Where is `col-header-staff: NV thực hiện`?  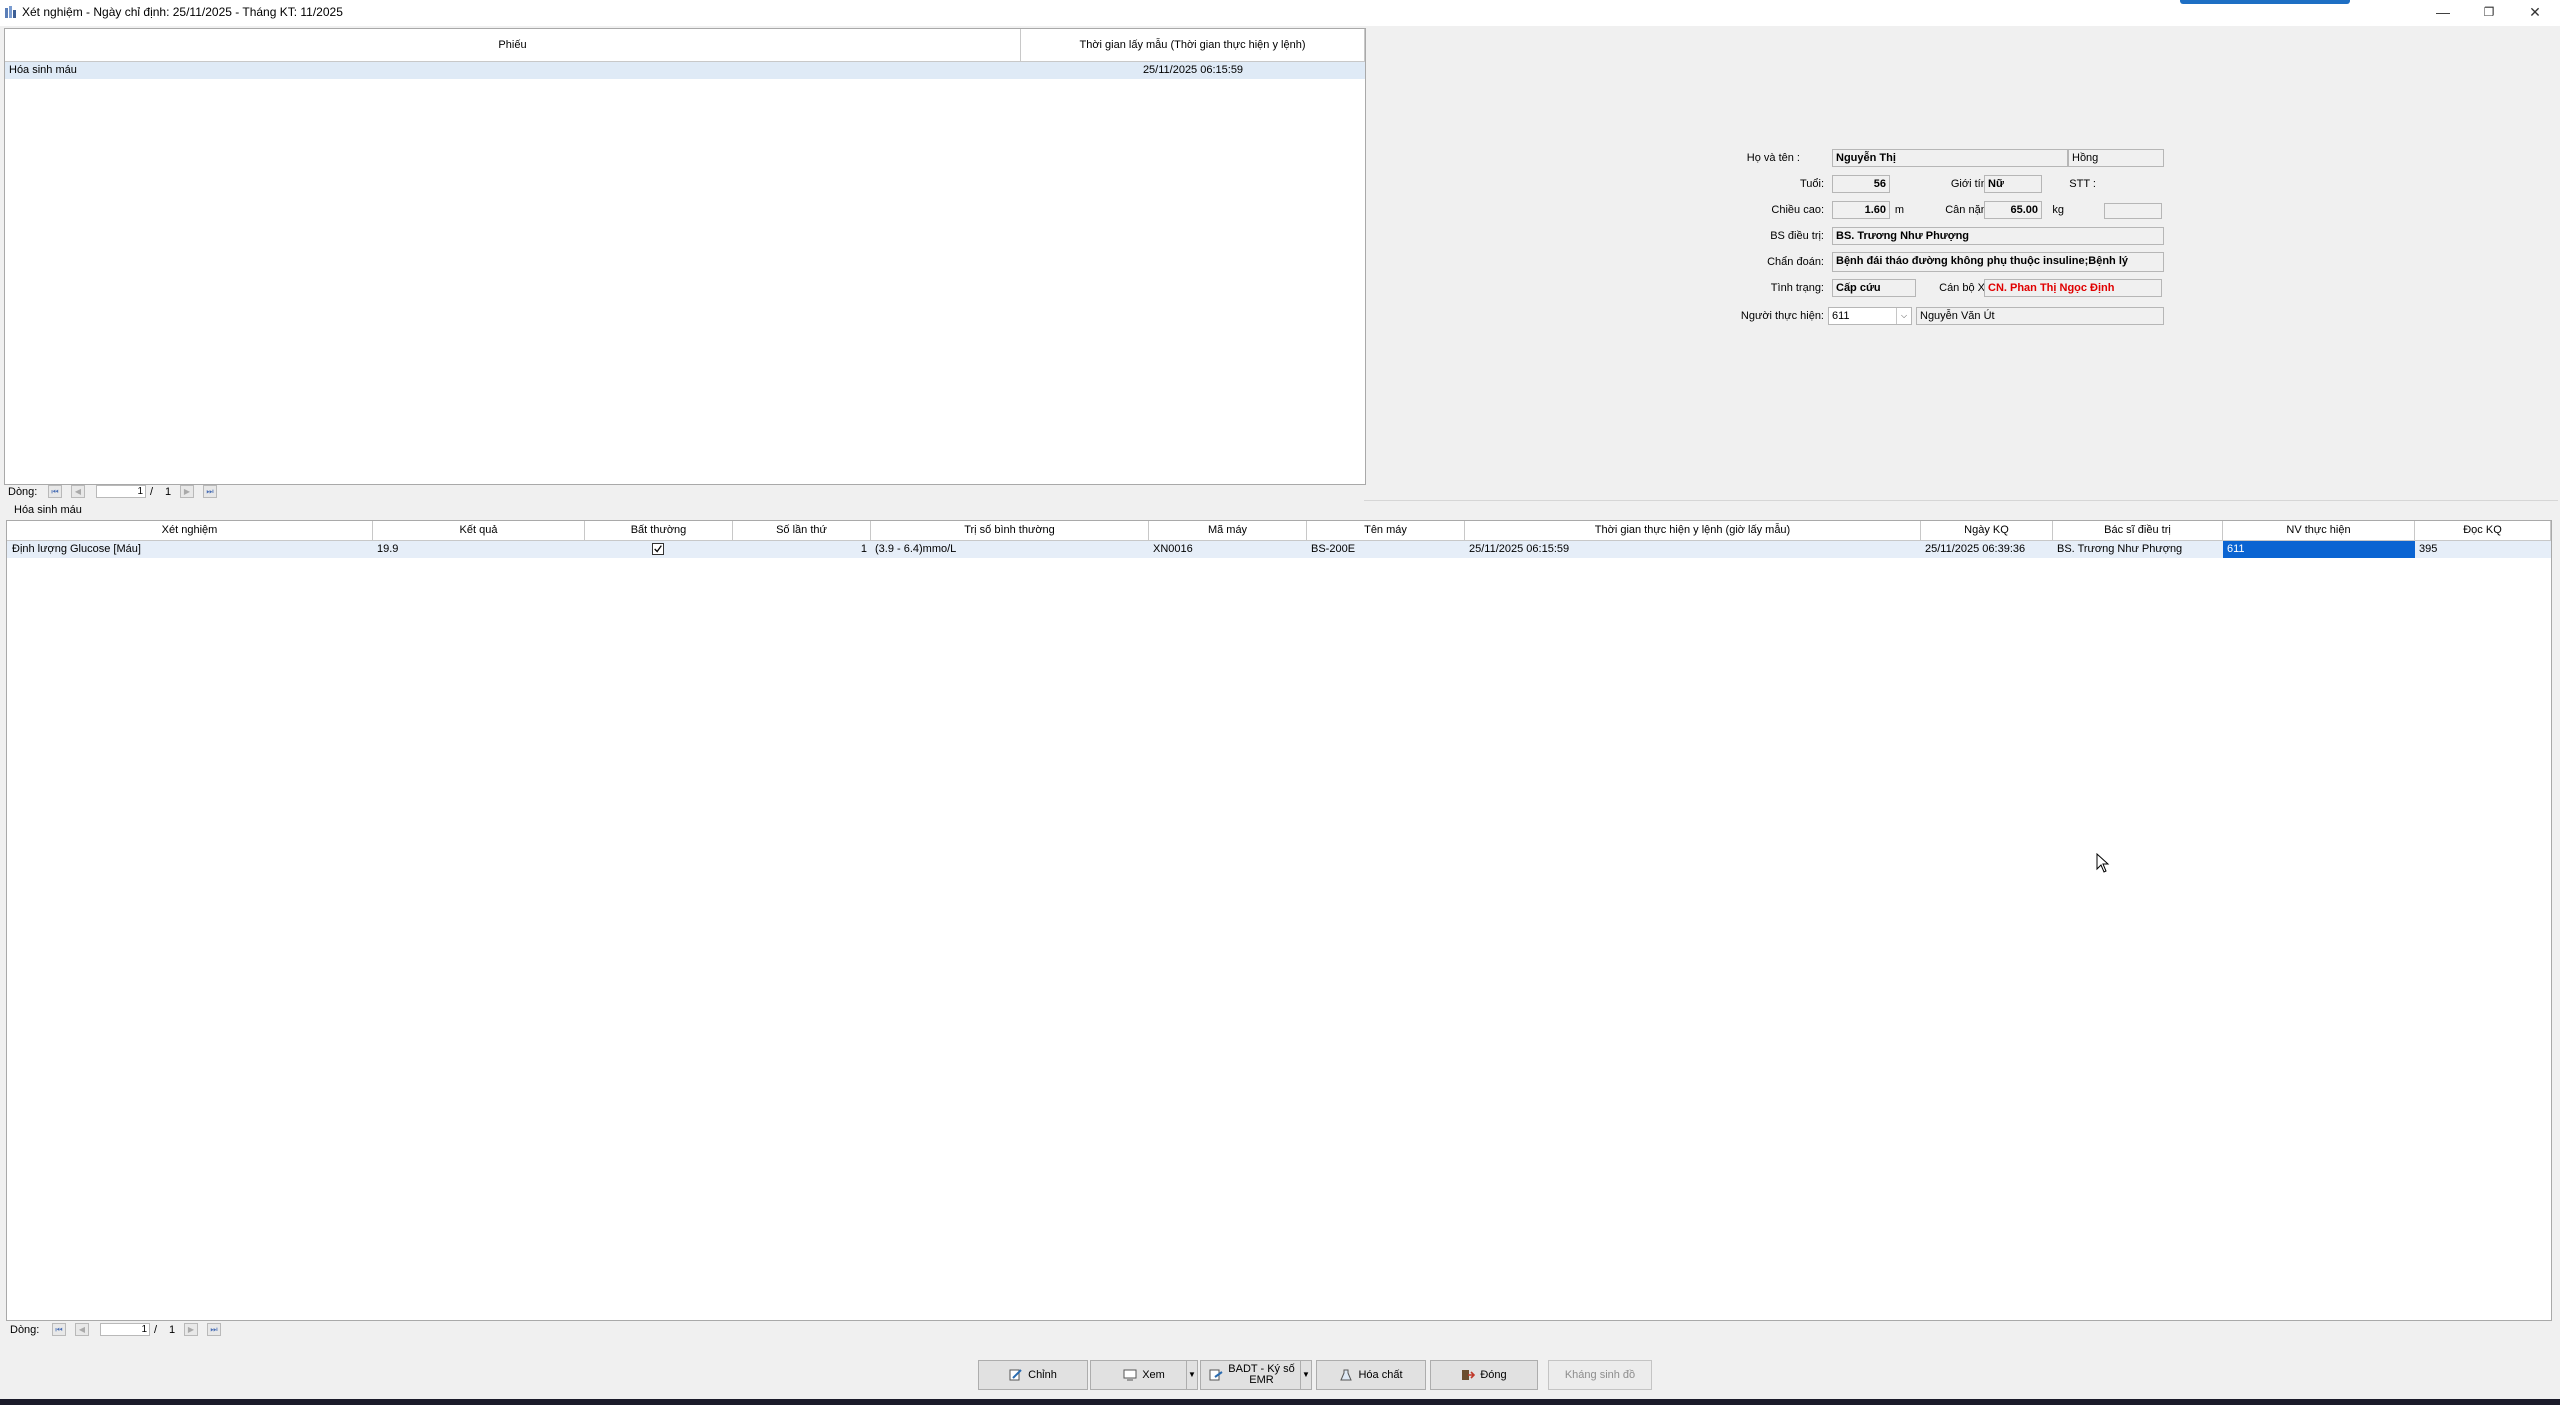
col-header-staff: NV thực hiện is located at coordinates (2319, 531).